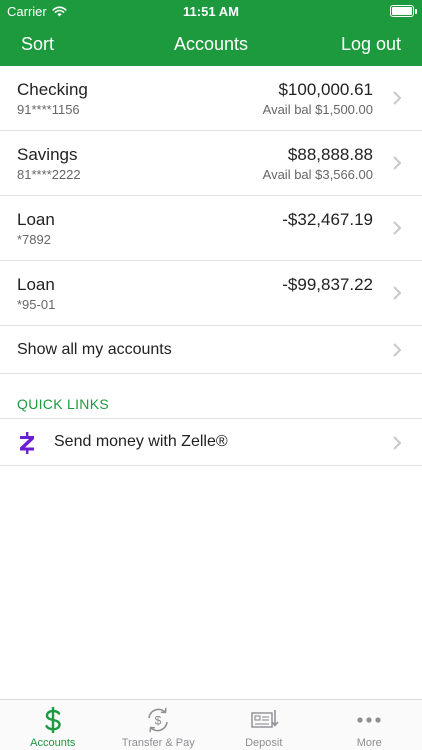  What do you see at coordinates (48, 109) in the screenshot?
I see `account-number: 91****1156` at bounding box center [48, 109].